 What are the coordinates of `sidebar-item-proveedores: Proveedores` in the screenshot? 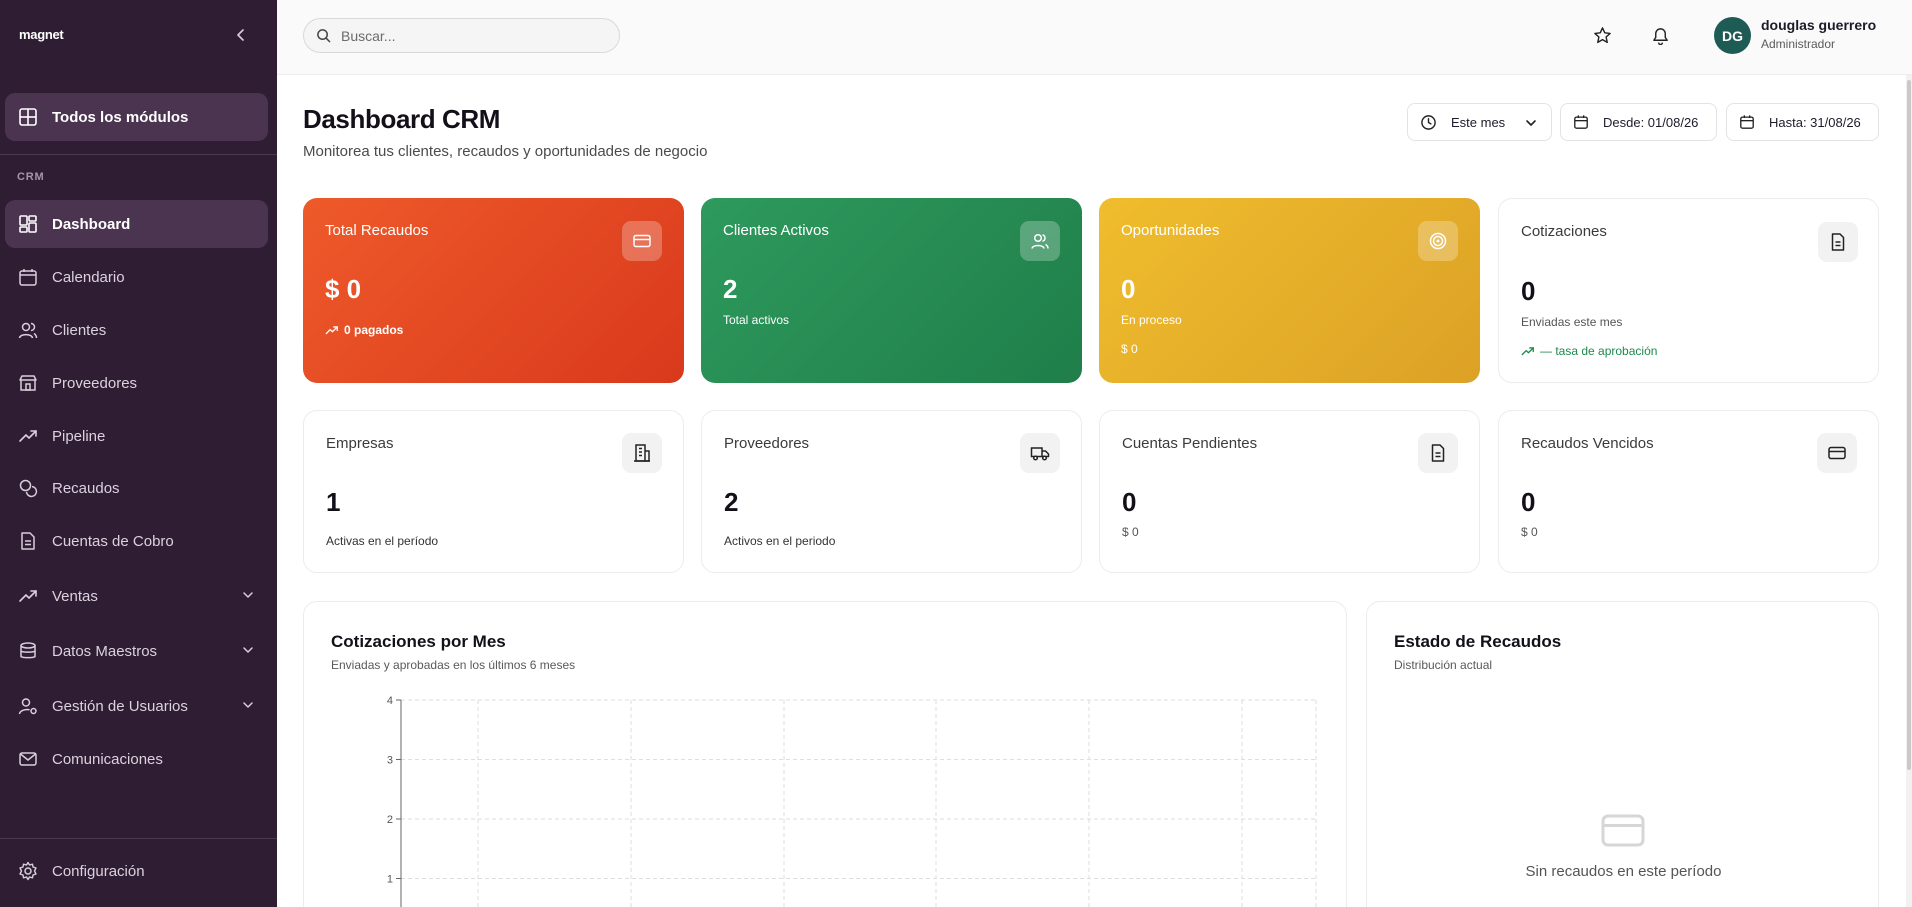 It's located at (136, 383).